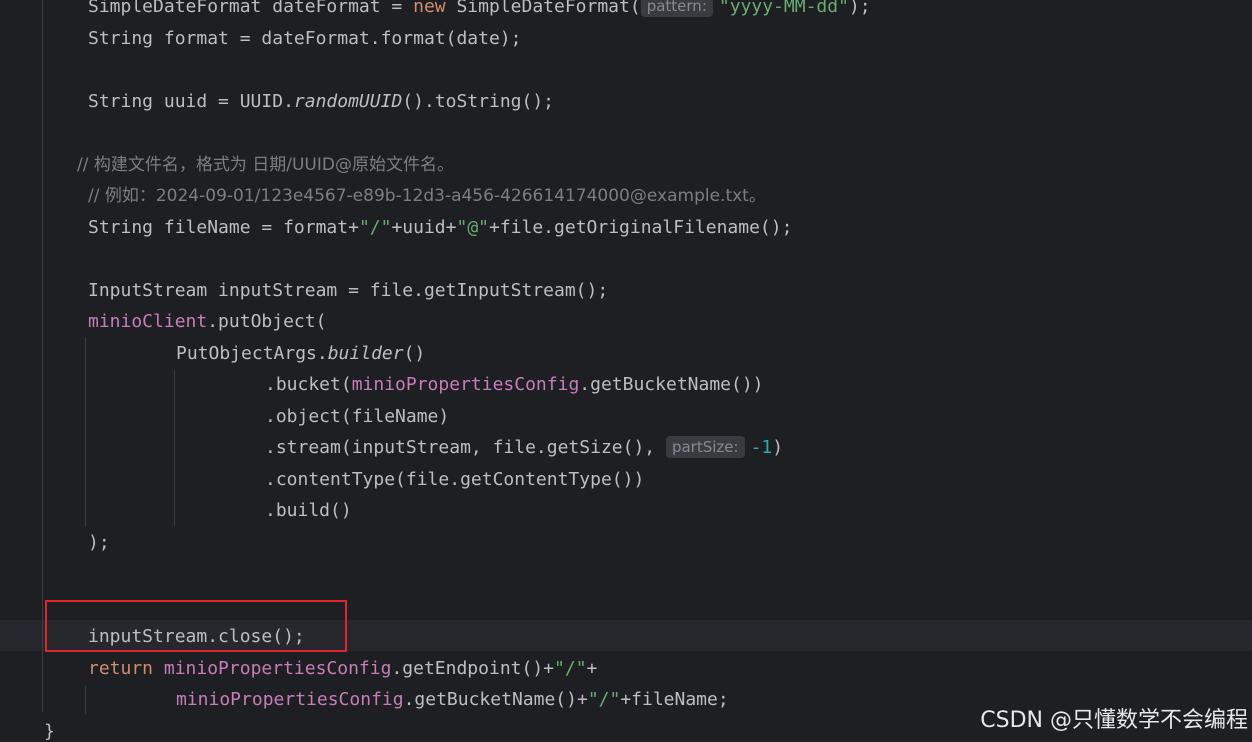  What do you see at coordinates (191, 101) in the screenshot?
I see `code-token: String uuid = UUID.` at bounding box center [191, 101].